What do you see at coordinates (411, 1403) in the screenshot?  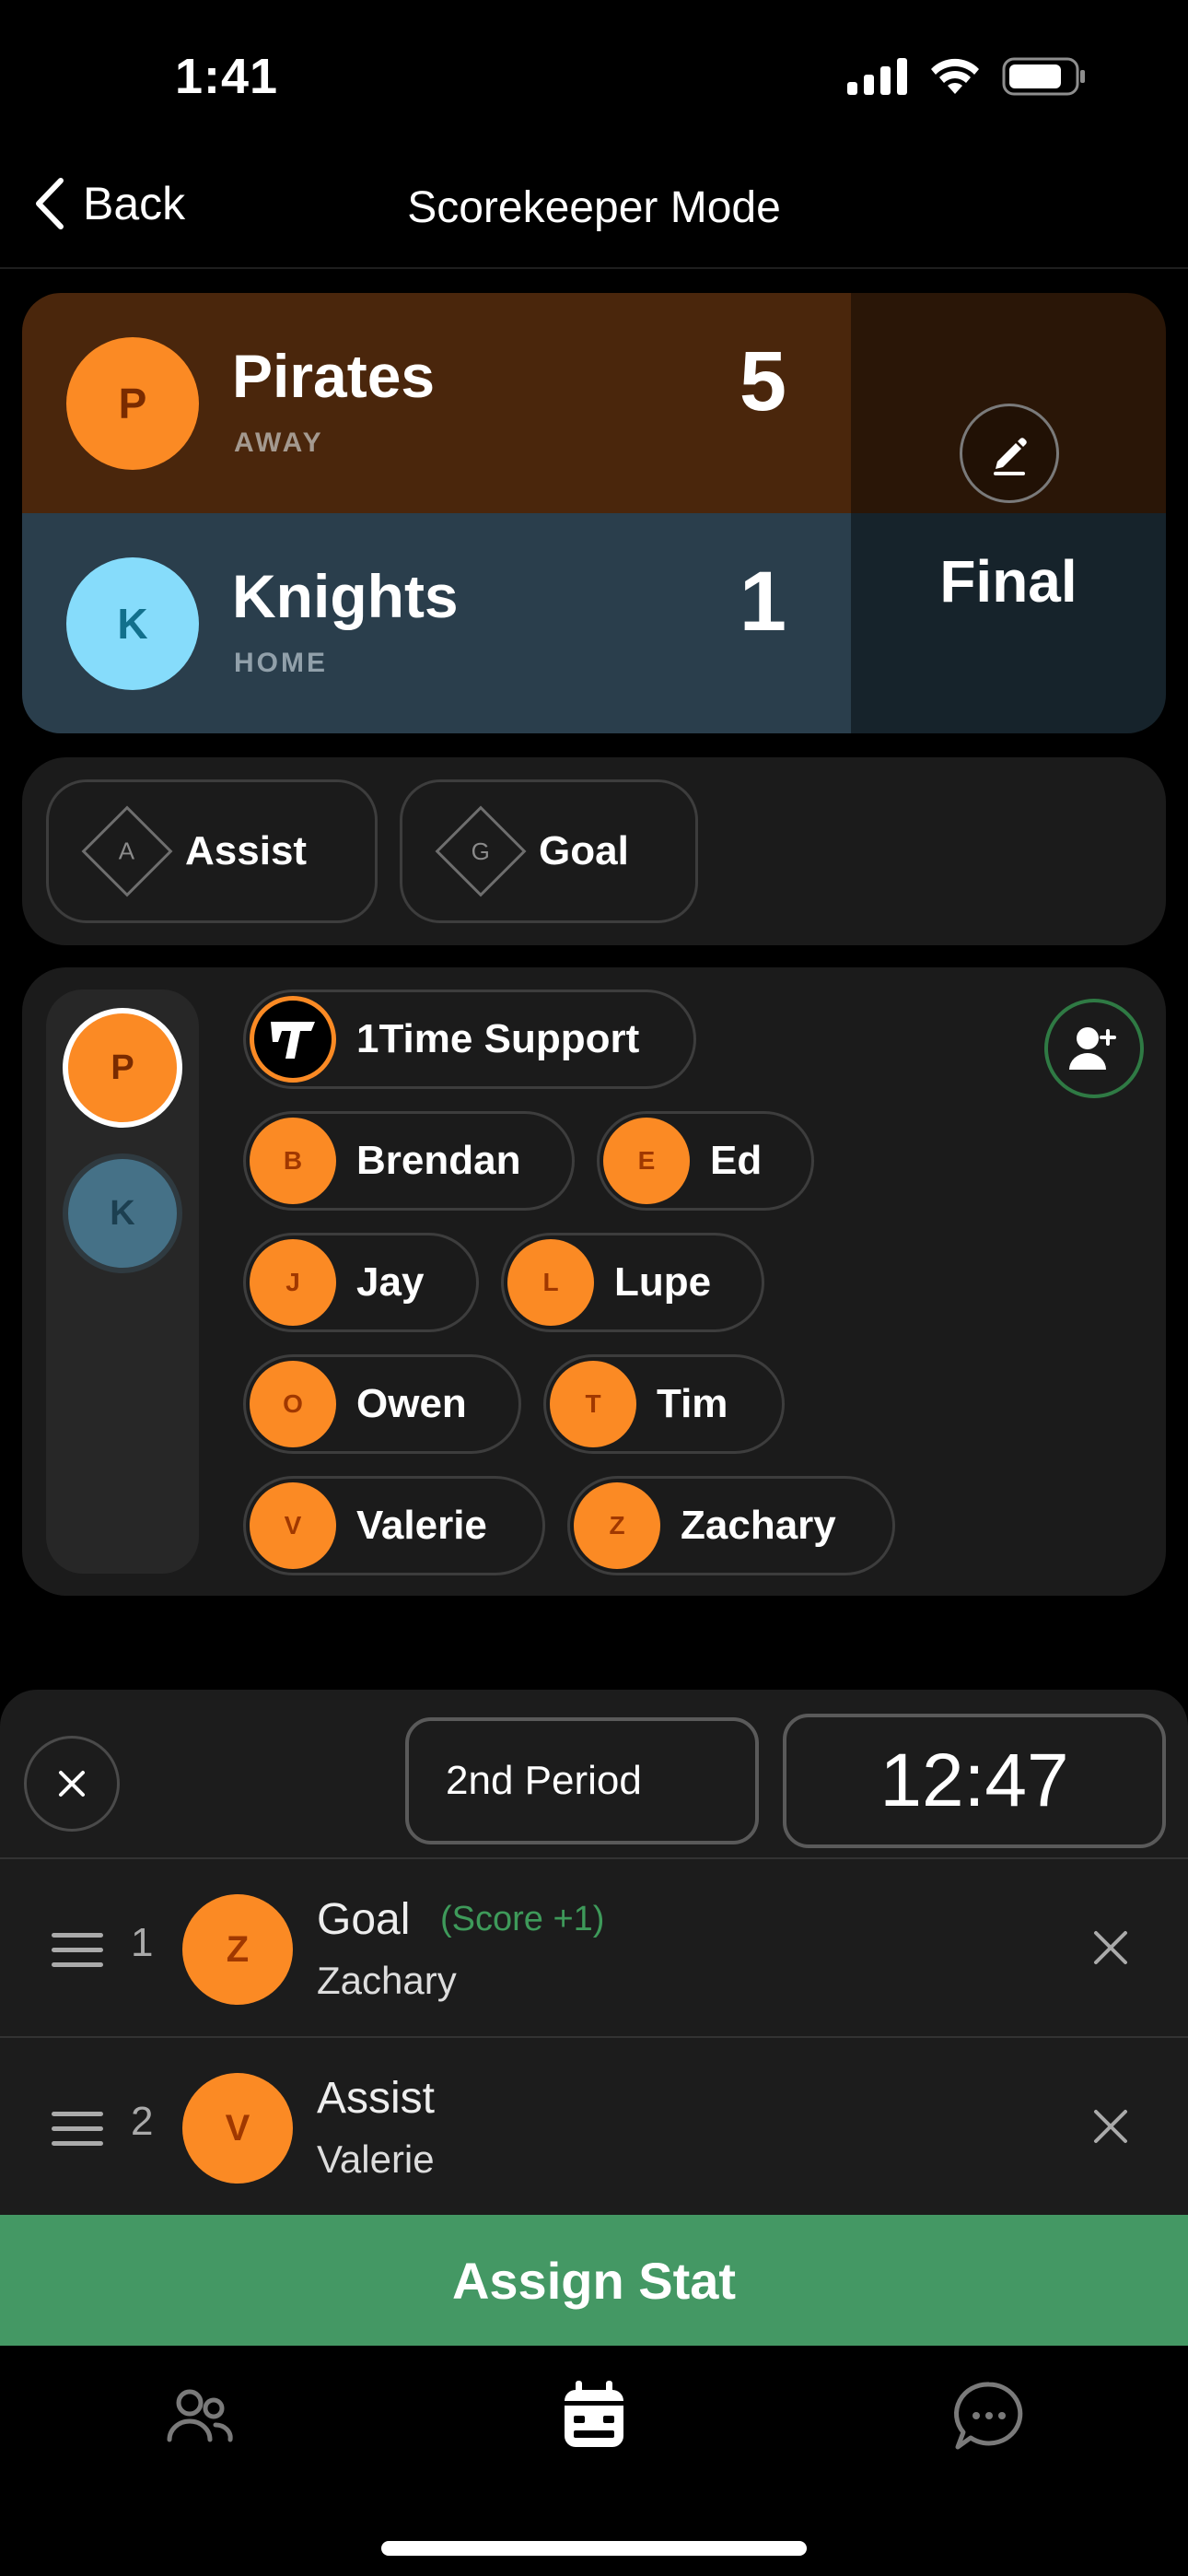 I see `player-name: Owen` at bounding box center [411, 1403].